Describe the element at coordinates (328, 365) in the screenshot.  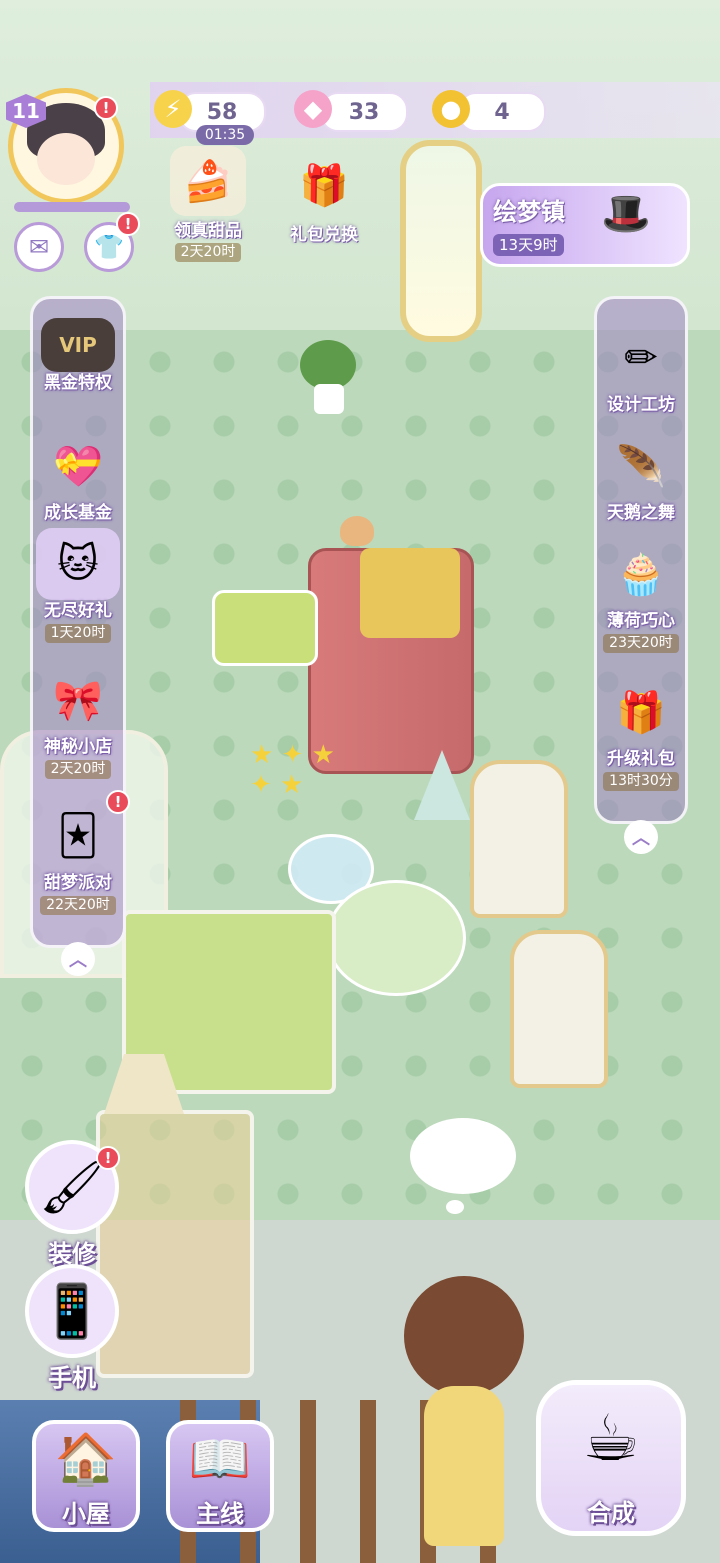
I see `potted-plant` at that location.